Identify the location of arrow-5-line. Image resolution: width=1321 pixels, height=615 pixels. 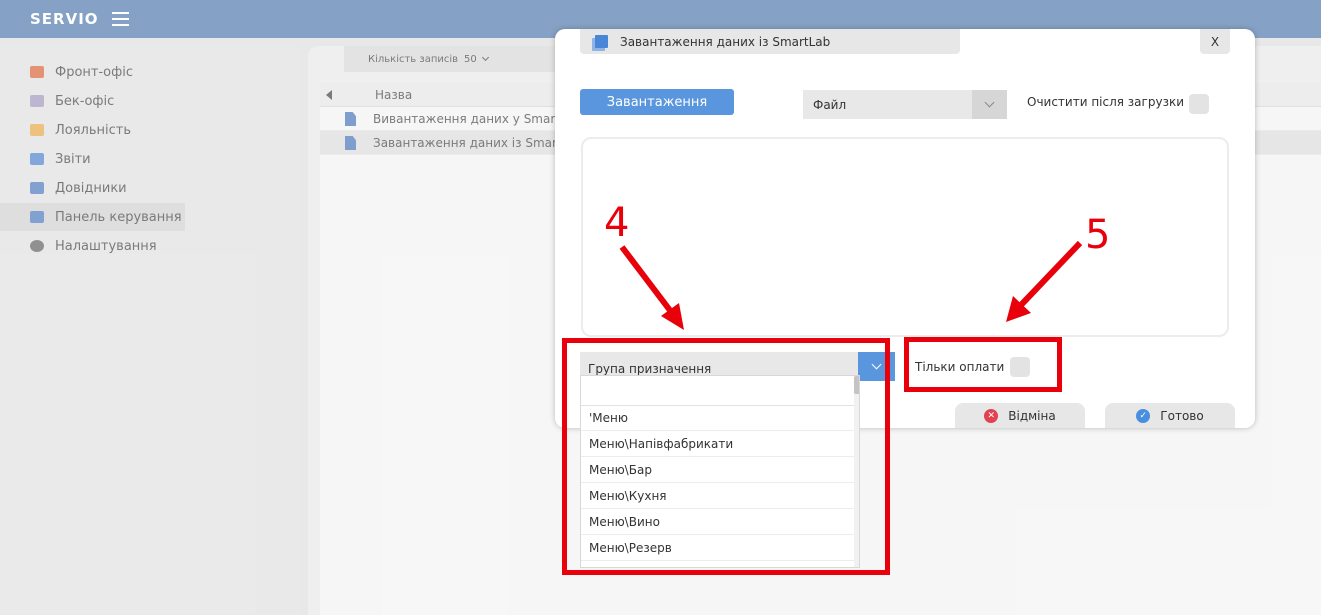
(1050, 274).